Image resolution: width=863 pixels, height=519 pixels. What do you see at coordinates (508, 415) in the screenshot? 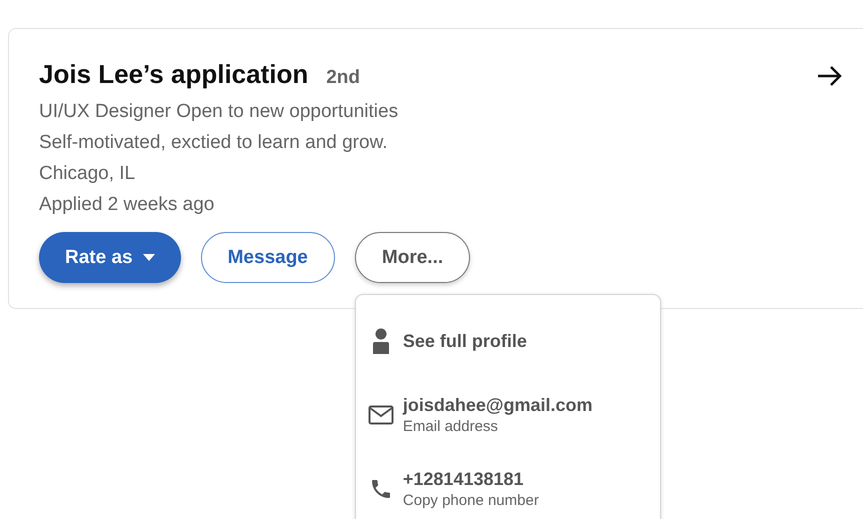
I see `email-menu-item: joisdahee@gmail.com Email address` at bounding box center [508, 415].